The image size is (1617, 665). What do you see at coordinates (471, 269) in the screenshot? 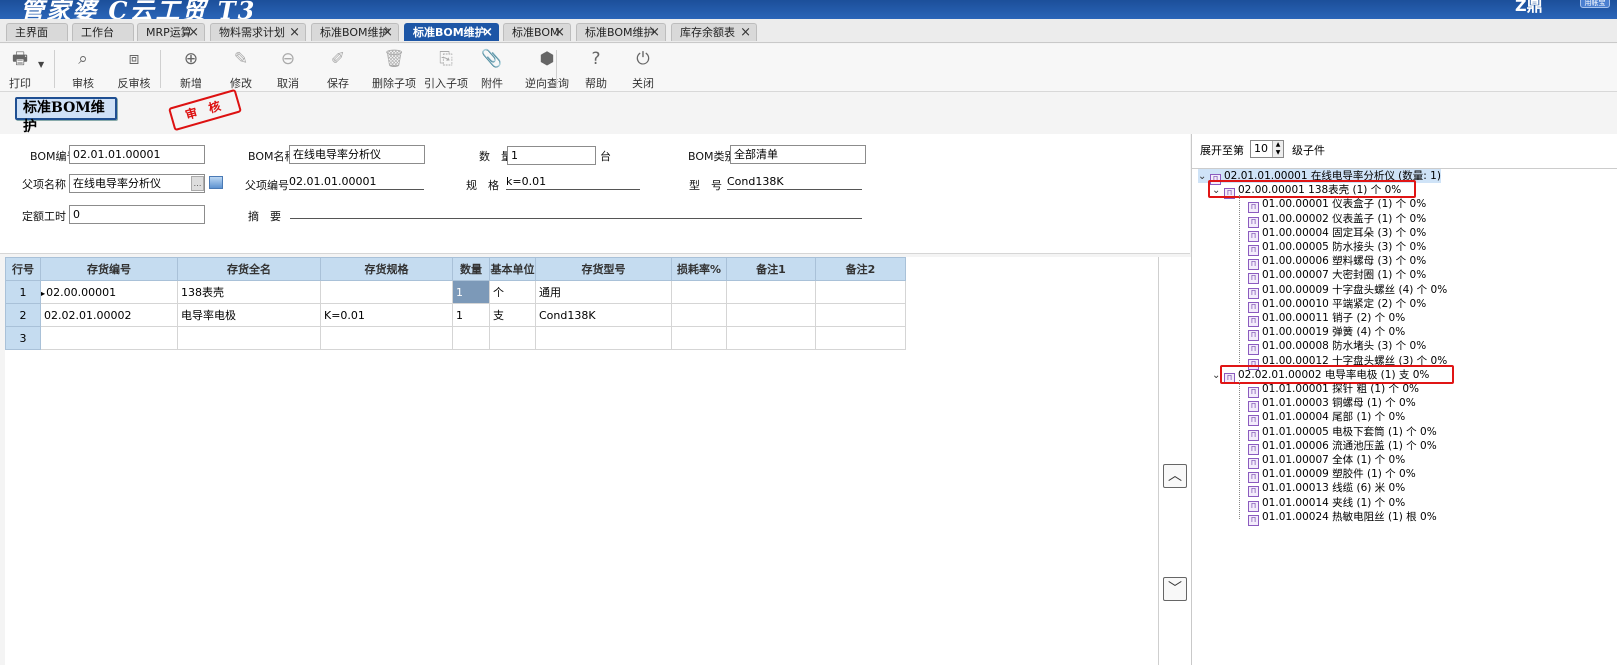
I see `column-header: 数量` at bounding box center [471, 269].